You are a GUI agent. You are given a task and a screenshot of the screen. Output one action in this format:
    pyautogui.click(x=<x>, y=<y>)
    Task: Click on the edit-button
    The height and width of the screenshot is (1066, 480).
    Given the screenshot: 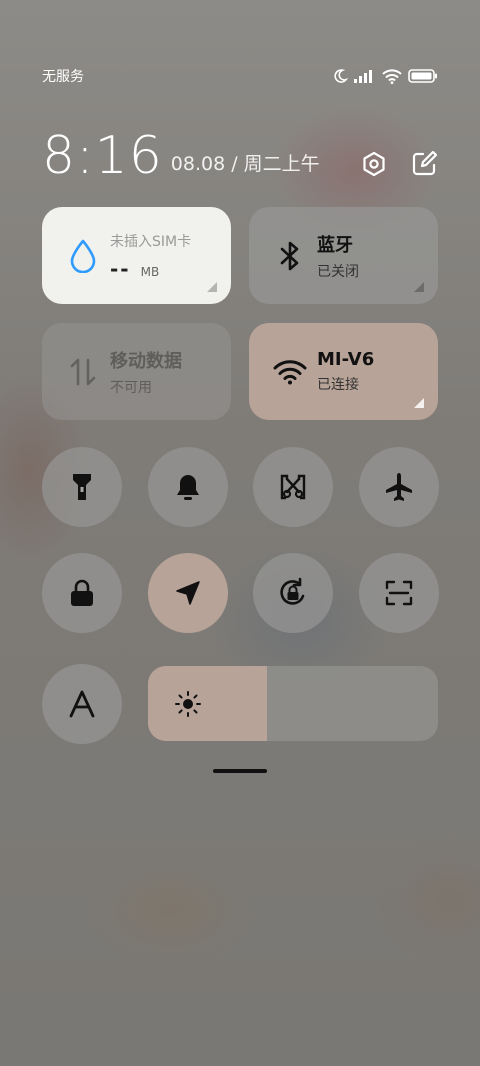 What is the action you would take?
    pyautogui.click(x=424, y=164)
    